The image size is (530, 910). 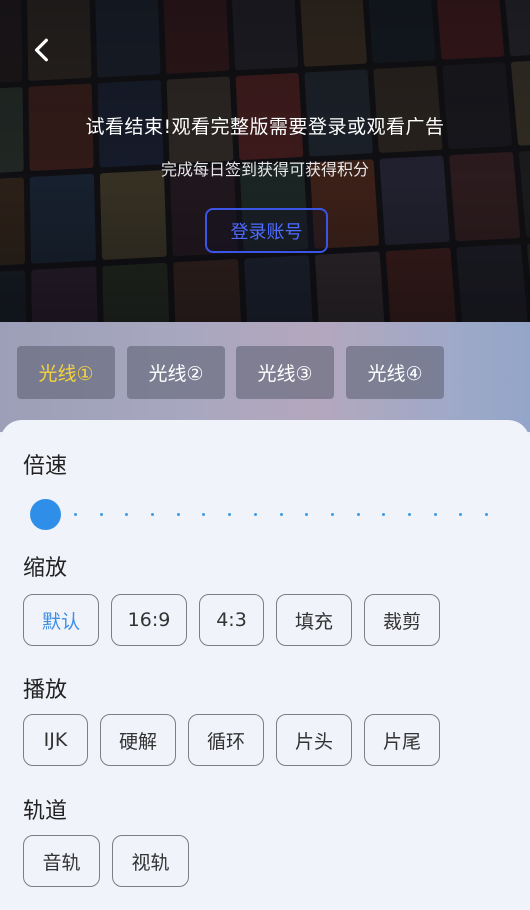 What do you see at coordinates (66, 372) in the screenshot?
I see `line-button-1: 光线①` at bounding box center [66, 372].